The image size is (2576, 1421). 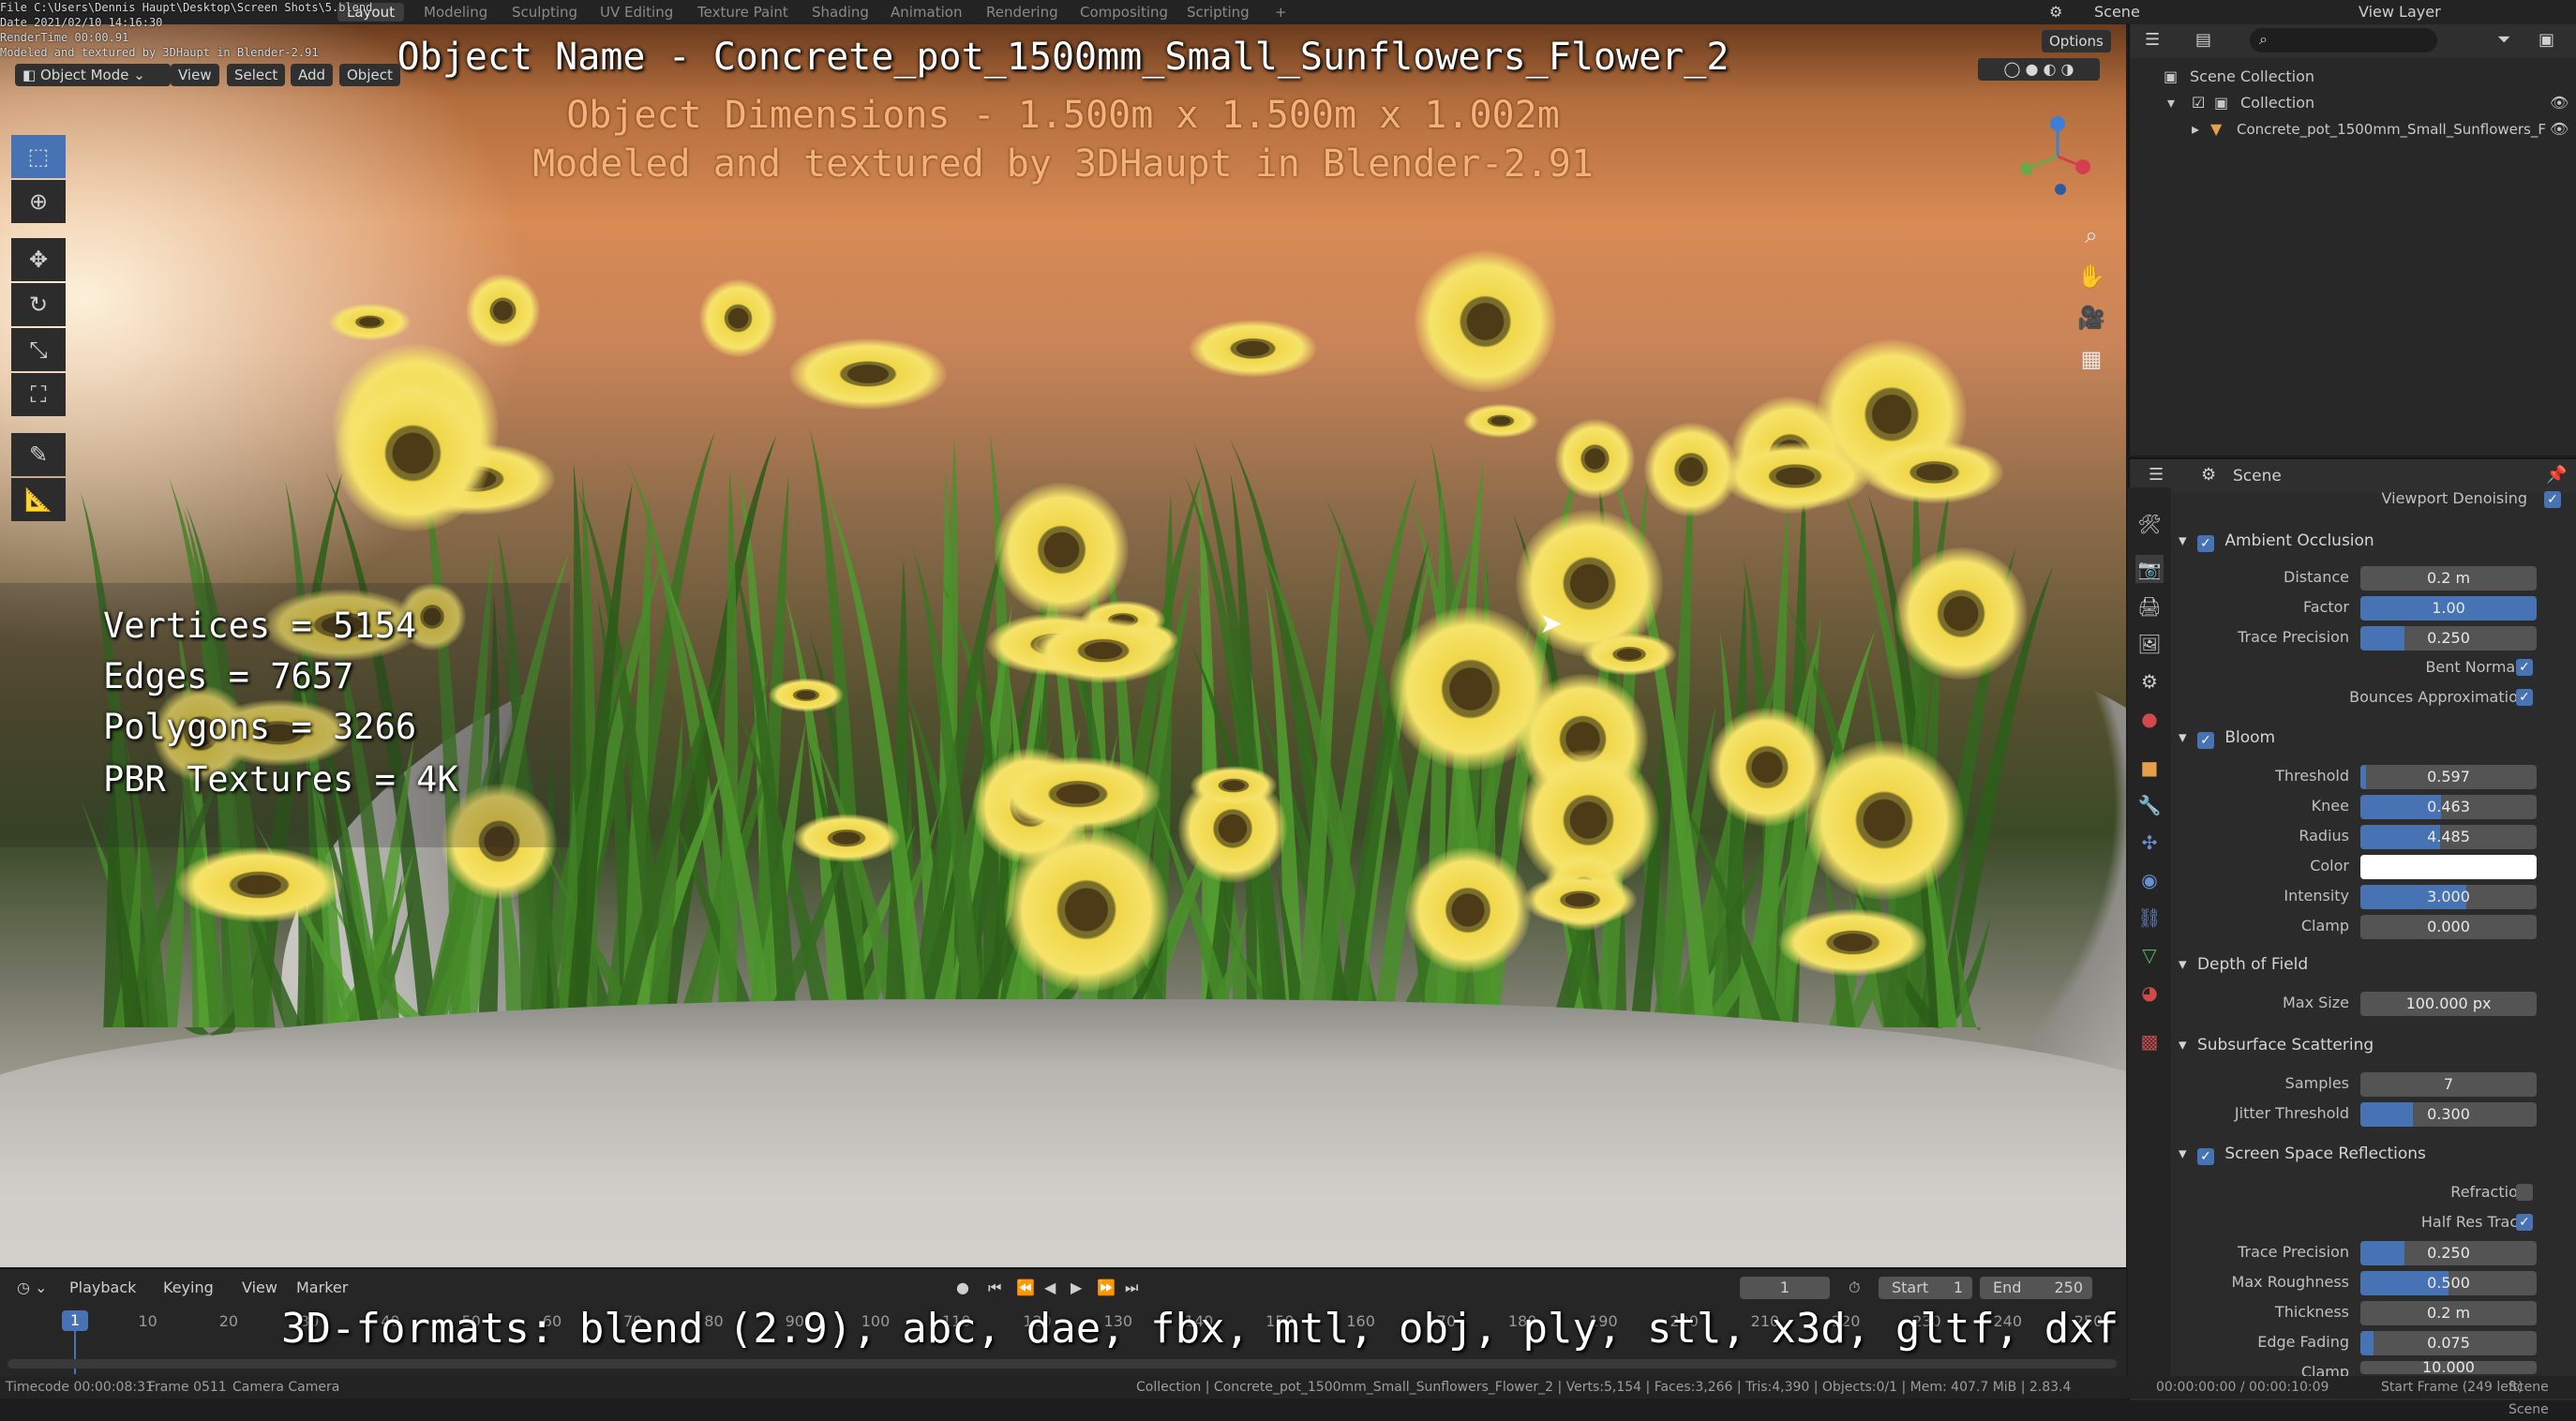 What do you see at coordinates (2449, 897) in the screenshot?
I see `bloom-intensity-slider: 3.000` at bounding box center [2449, 897].